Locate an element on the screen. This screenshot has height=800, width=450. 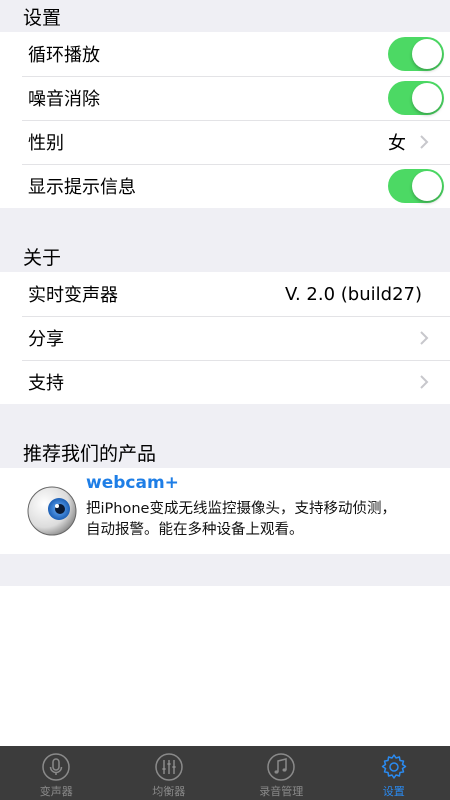
about-app-version: 实时变声器 V. 2.0 (build27) is located at coordinates (225, 294).